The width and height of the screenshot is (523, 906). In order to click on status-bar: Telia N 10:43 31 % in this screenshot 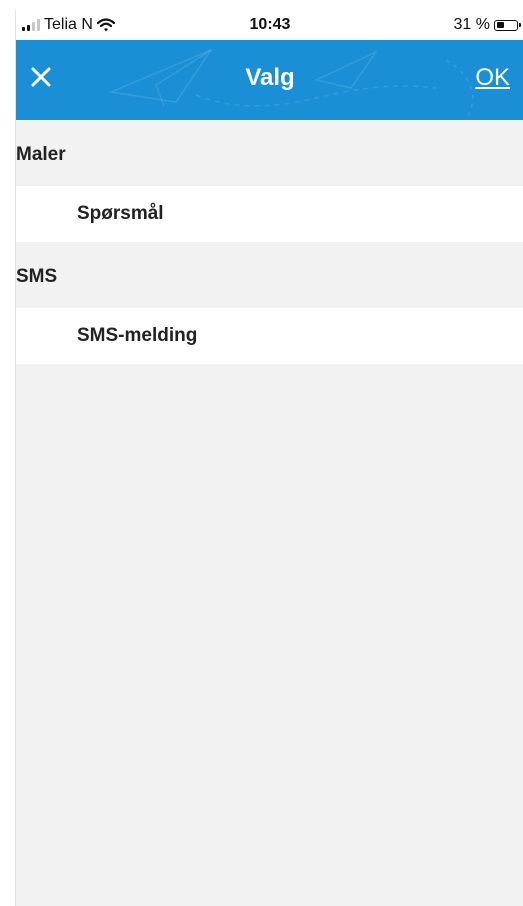, I will do `click(269, 25)`.